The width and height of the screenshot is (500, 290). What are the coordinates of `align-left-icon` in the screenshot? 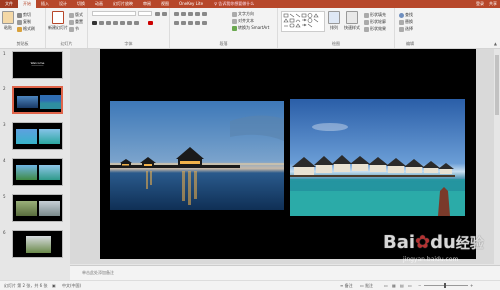 It's located at (176, 23).